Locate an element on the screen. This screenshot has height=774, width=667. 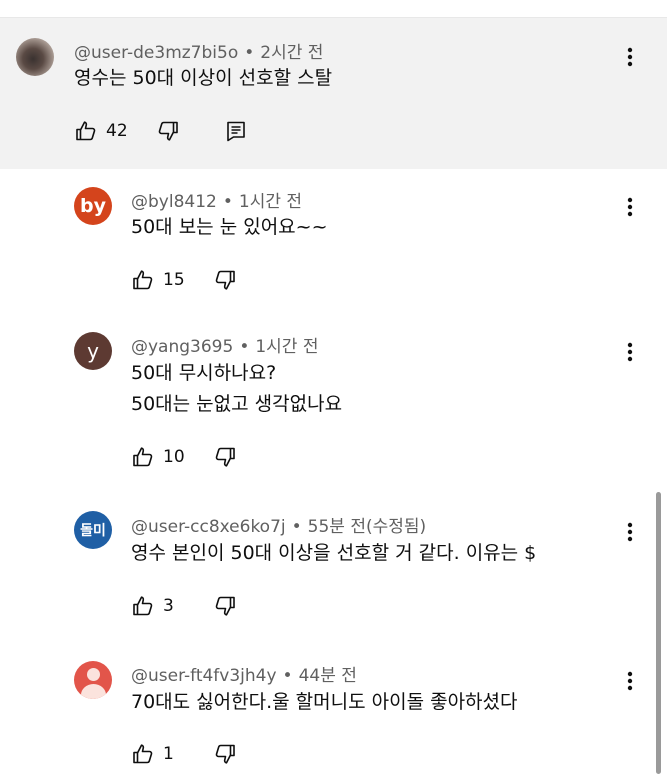
comment-text: 70대도 싫어한다.울 할머니도 아이돌 좋아하셨다 is located at coordinates (324, 702).